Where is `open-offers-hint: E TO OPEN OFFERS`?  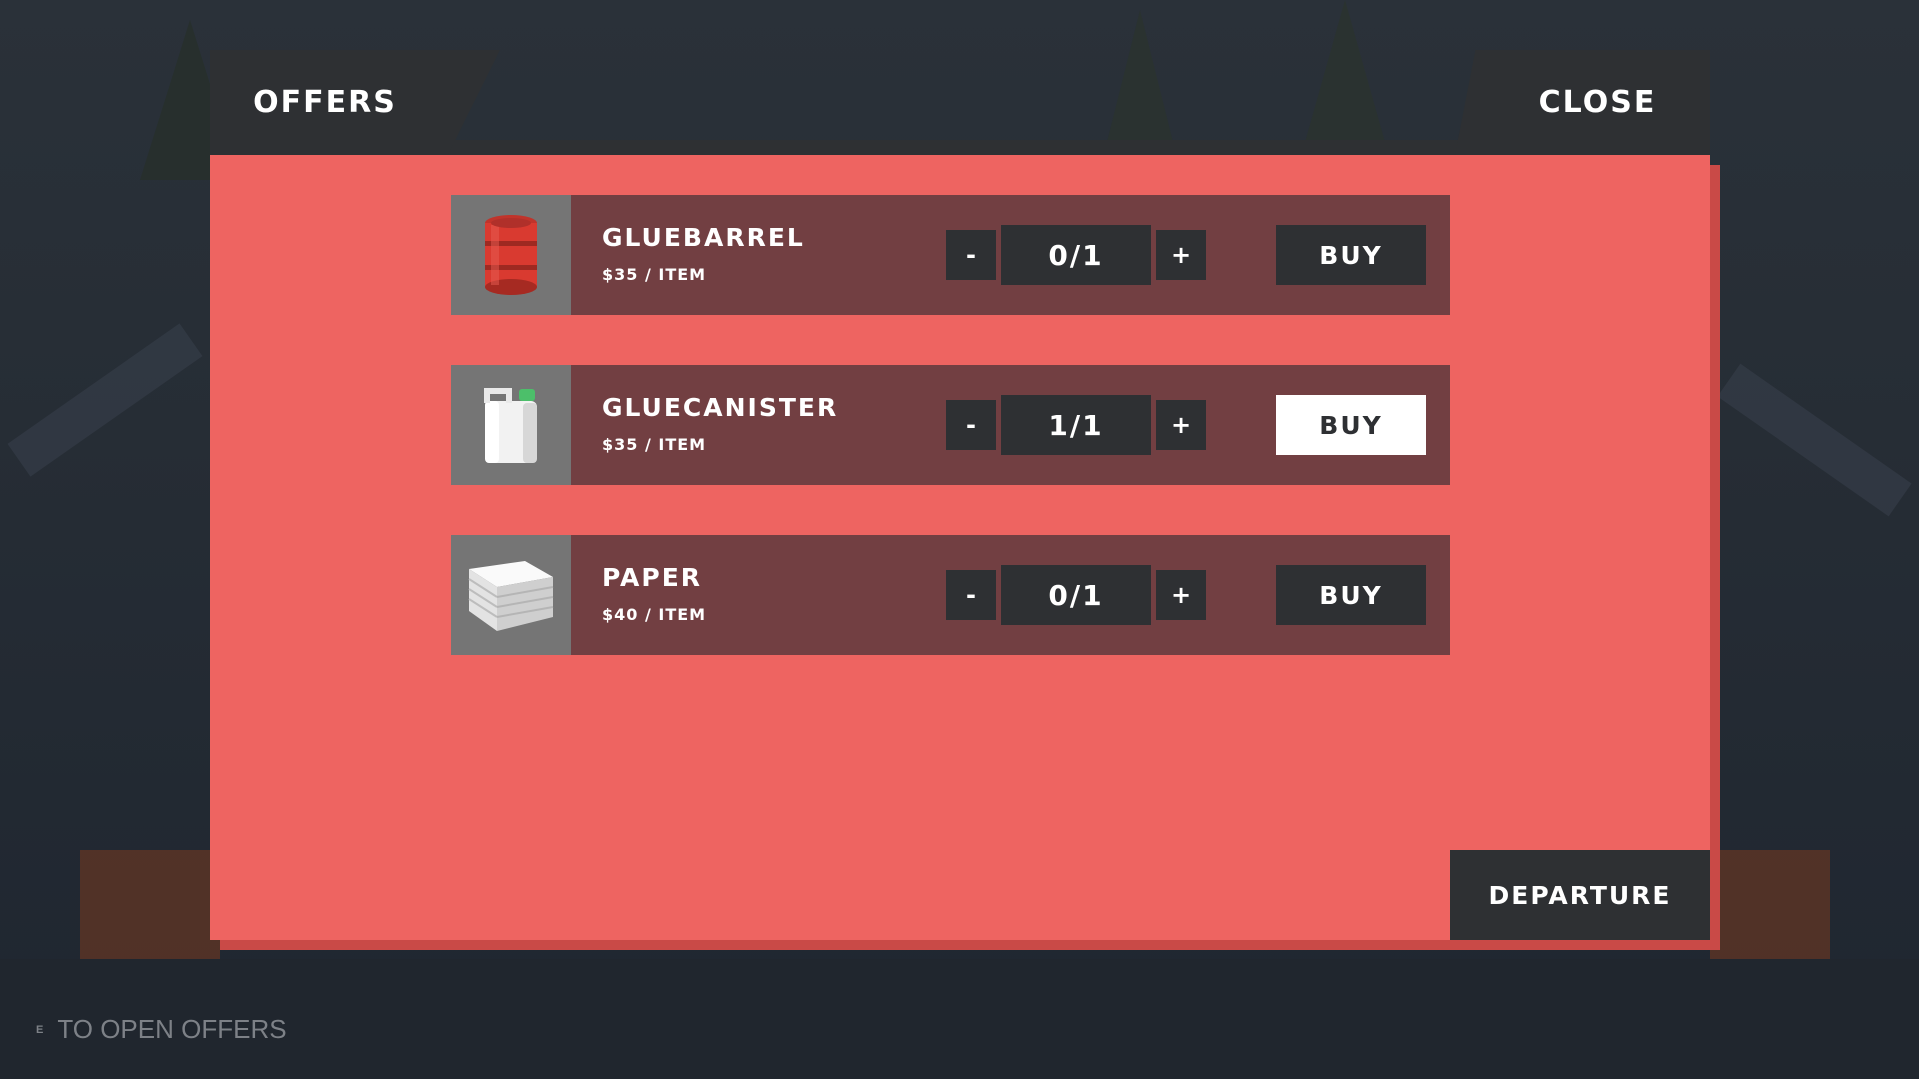 open-offers-hint: E TO OPEN OFFERS is located at coordinates (161, 1029).